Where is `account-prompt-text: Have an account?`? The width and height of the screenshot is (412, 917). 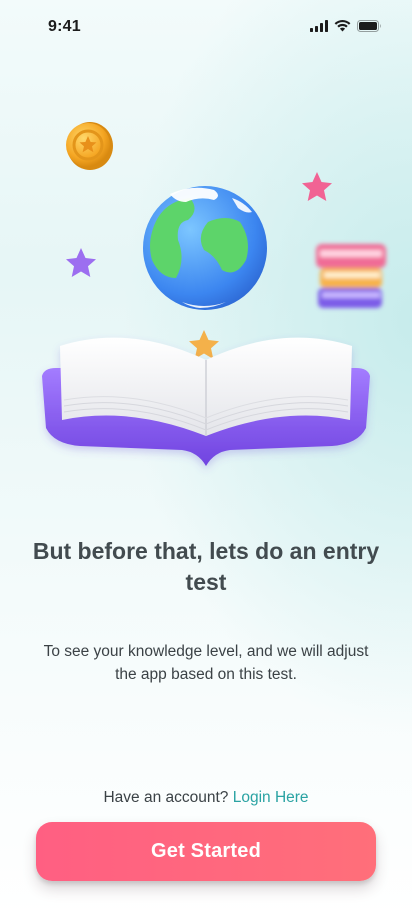 account-prompt-text: Have an account? is located at coordinates (166, 797).